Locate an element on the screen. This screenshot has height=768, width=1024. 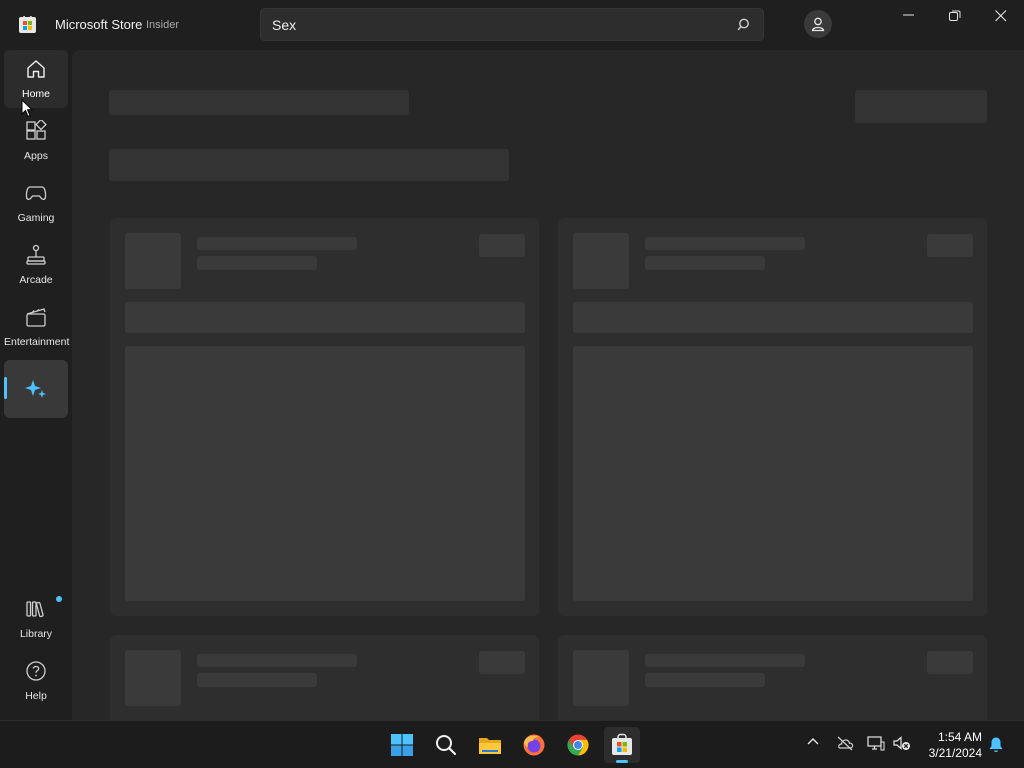
close-button is located at coordinates (1001, 16).